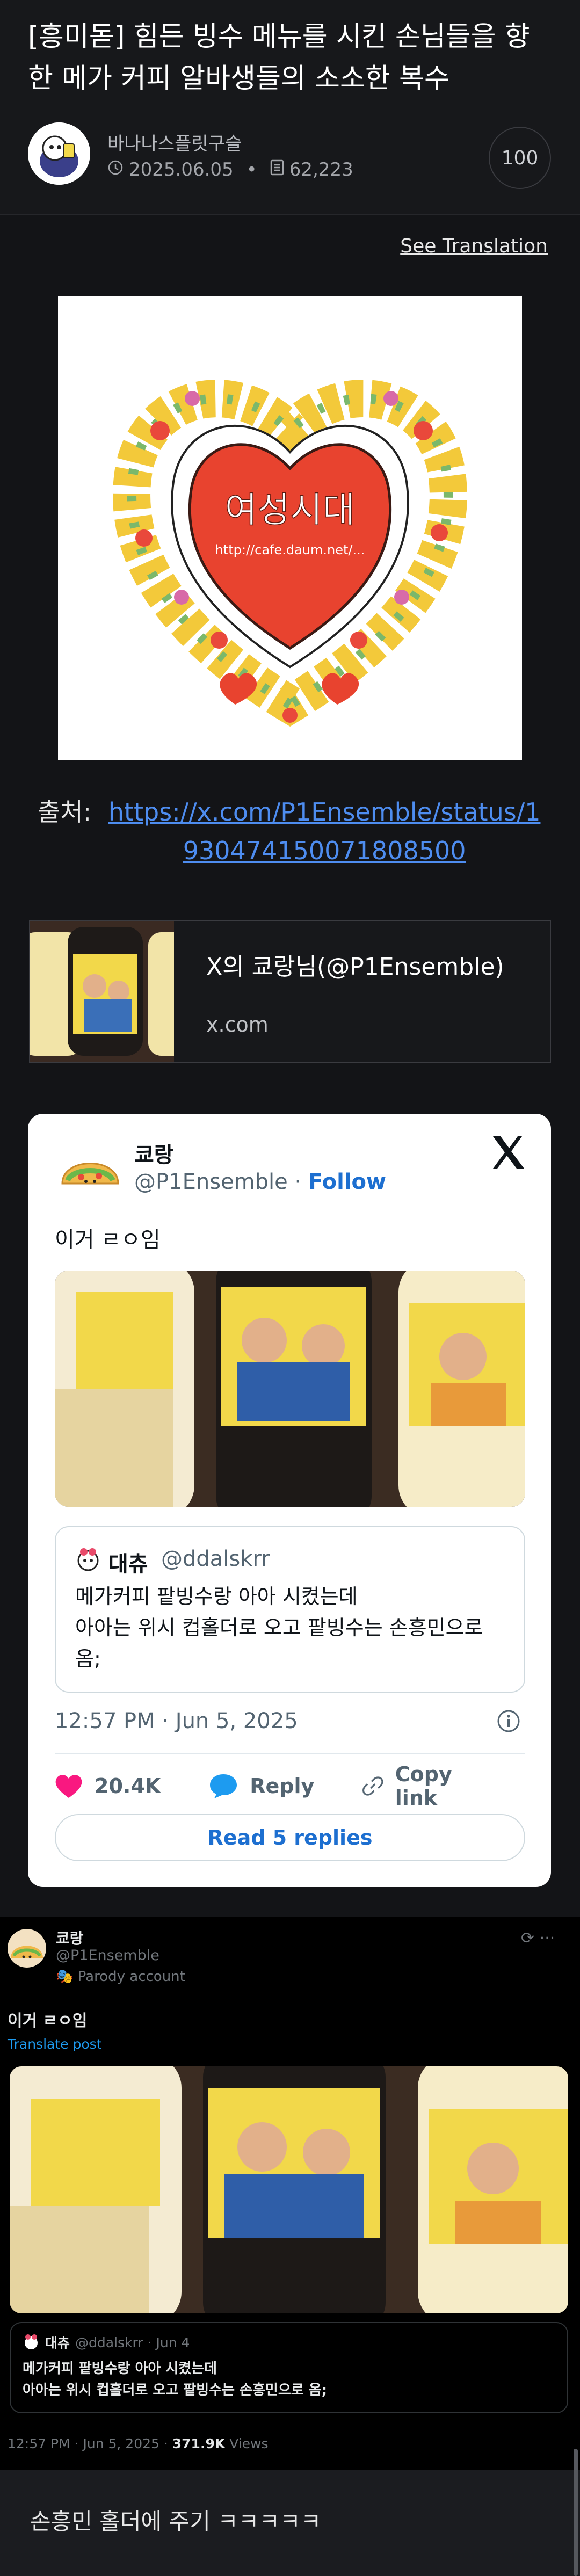  I want to click on post-views: 62,223, so click(321, 169).